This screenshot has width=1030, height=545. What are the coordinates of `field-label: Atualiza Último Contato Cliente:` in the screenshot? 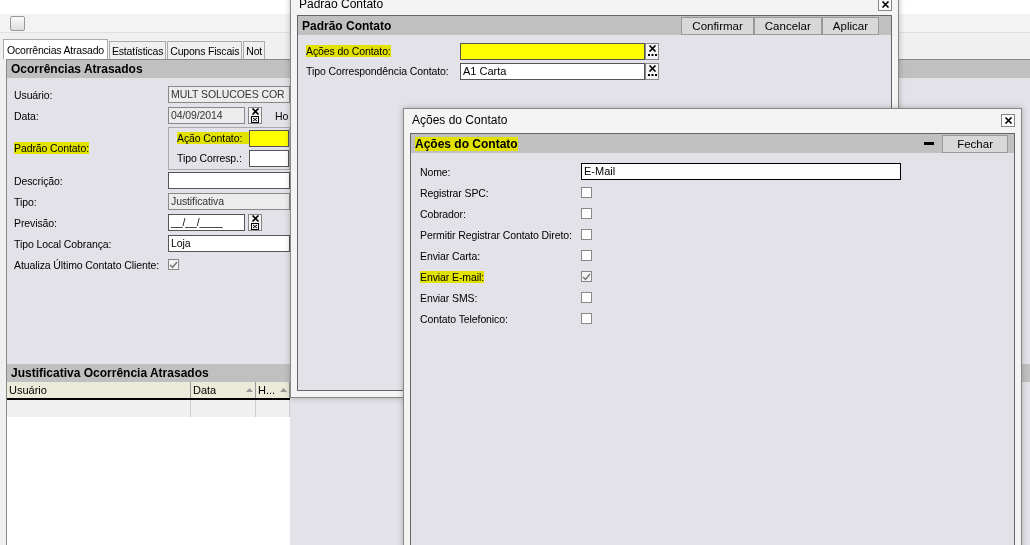 It's located at (87, 264).